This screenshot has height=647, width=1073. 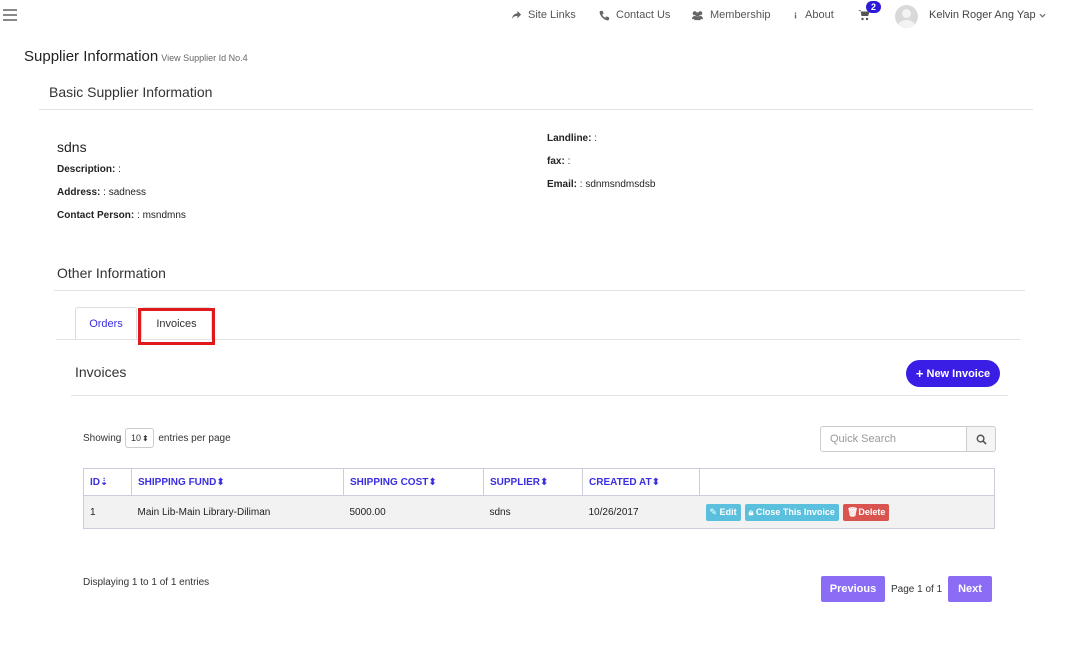 What do you see at coordinates (131, 92) in the screenshot?
I see `basic-info-heading: Basic Supplier Information` at bounding box center [131, 92].